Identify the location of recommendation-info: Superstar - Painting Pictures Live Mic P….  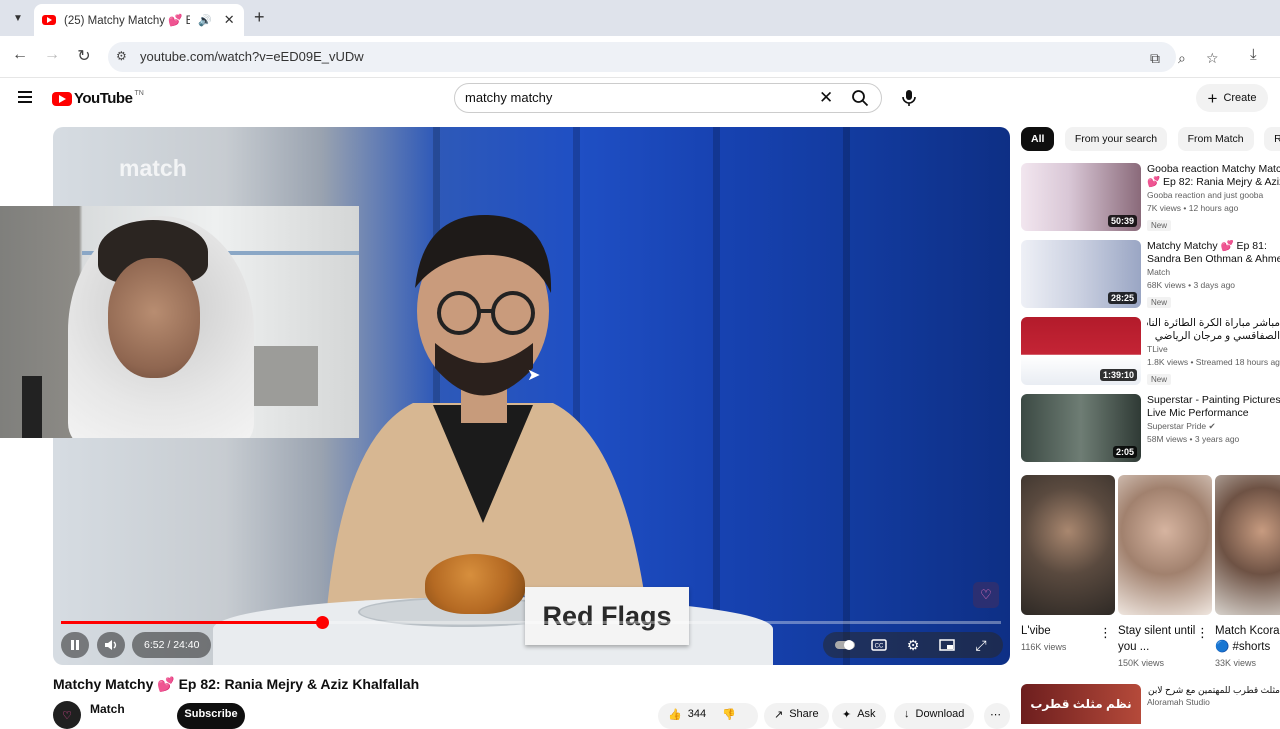
(1213, 420).